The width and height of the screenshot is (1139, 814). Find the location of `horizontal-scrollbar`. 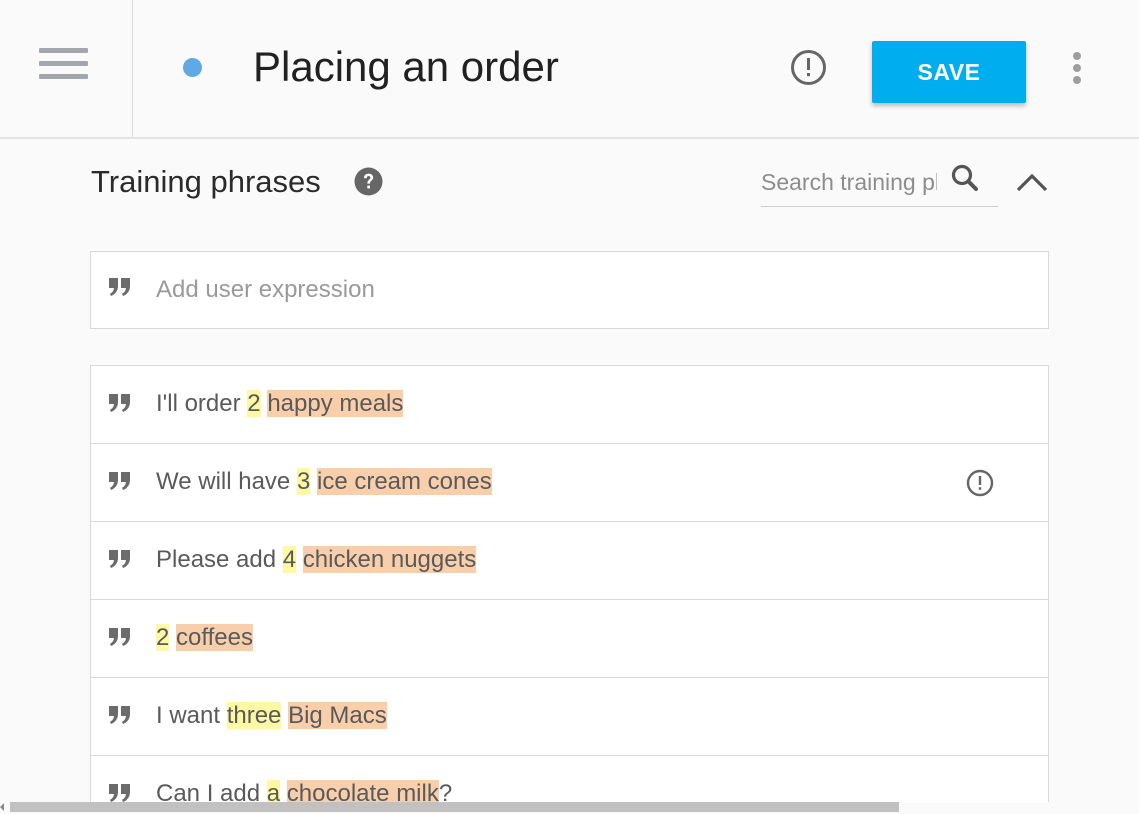

horizontal-scrollbar is located at coordinates (454, 807).